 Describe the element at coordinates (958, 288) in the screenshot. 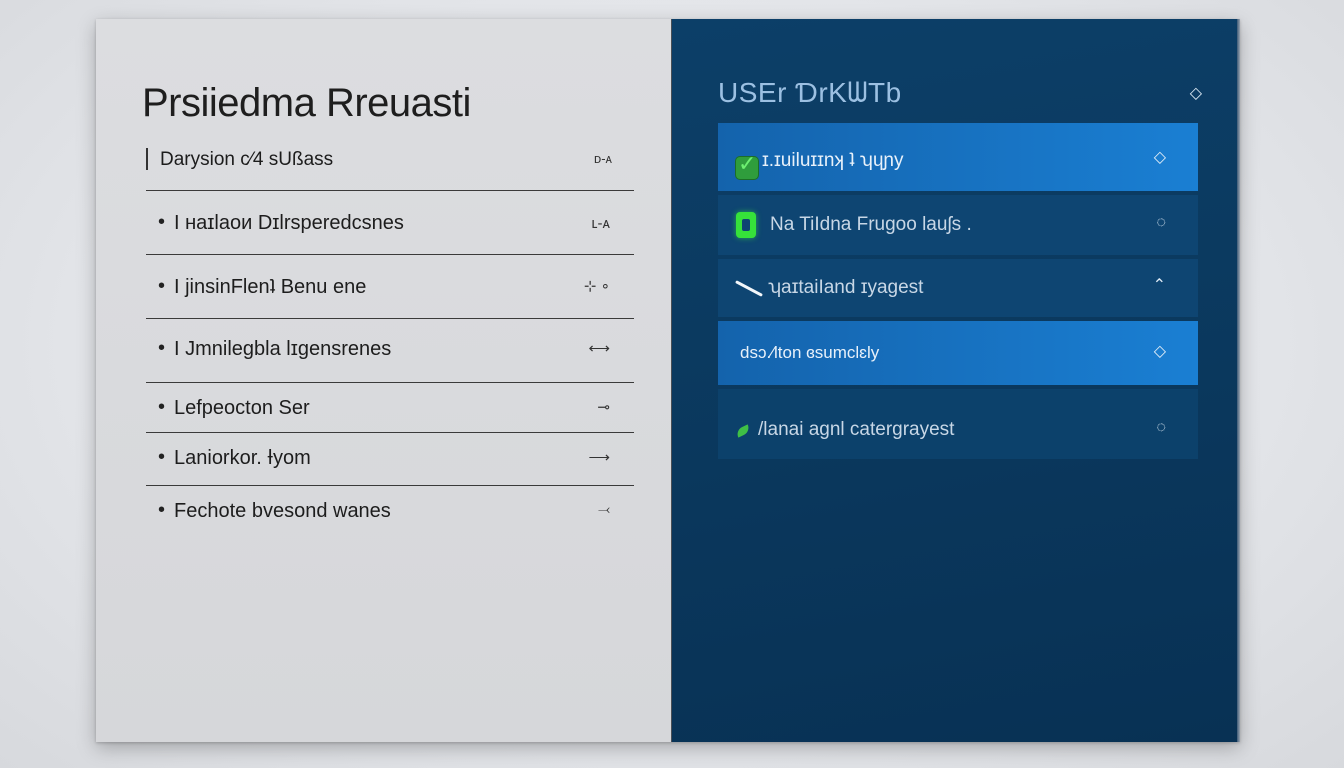

I see `option-item: ʮaɪtaiIand ɪyagest ⌃` at that location.